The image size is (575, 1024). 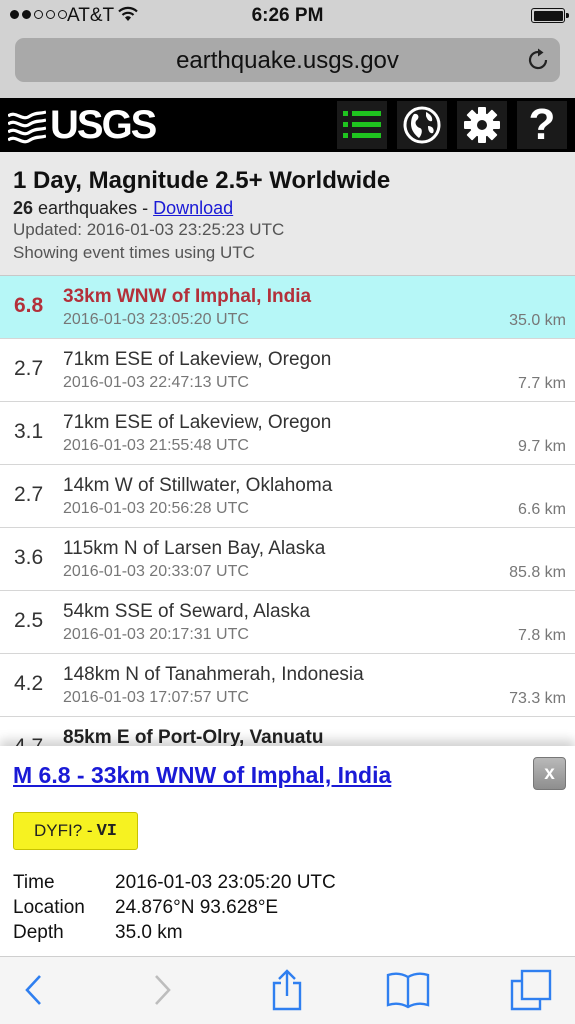 What do you see at coordinates (408, 992) in the screenshot?
I see `bookmarks-icon` at bounding box center [408, 992].